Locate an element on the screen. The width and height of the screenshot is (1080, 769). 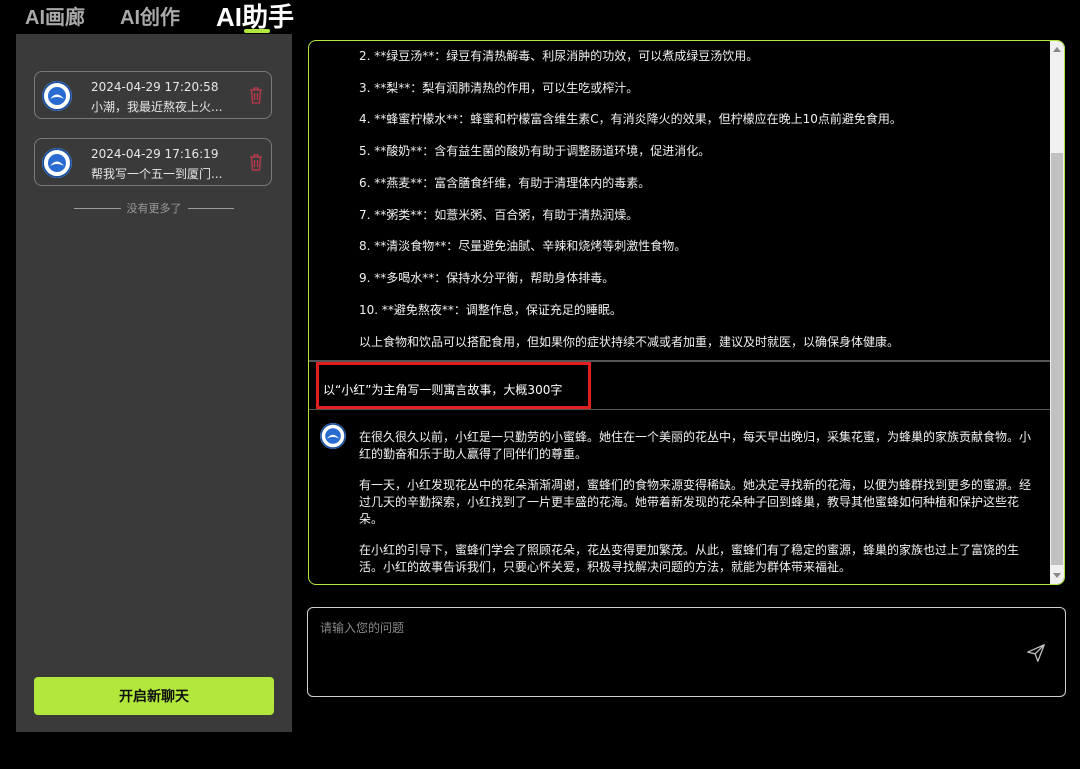
list-item: 9. **多喝水**：保持水分平衡，帮助身体排毒。 is located at coordinates (487, 278).